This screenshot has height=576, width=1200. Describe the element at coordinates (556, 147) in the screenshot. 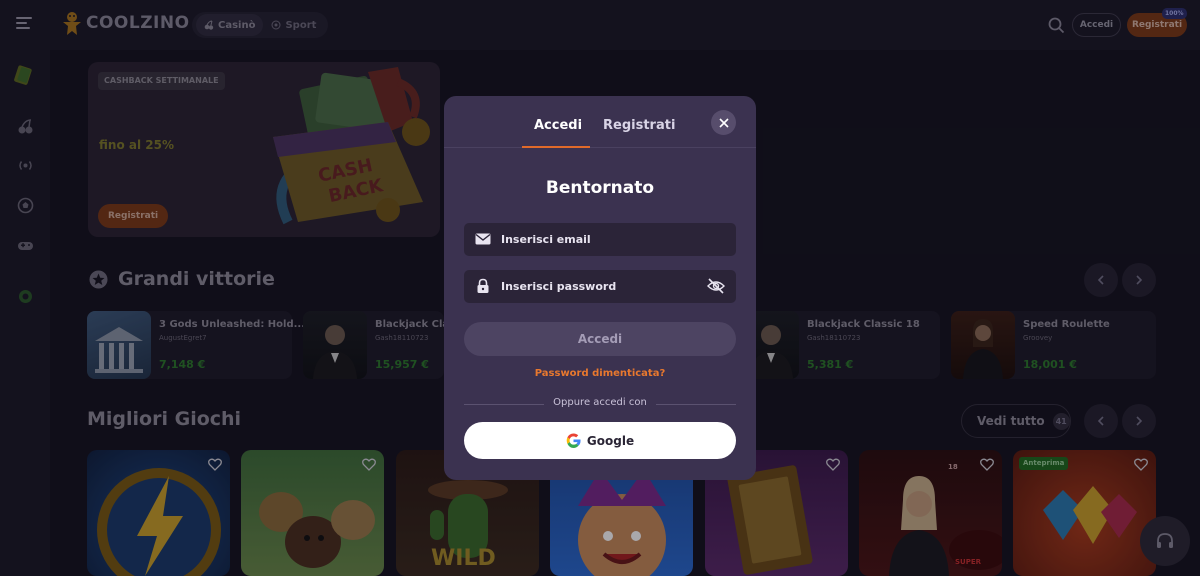

I see `active-tab-indicator` at that location.